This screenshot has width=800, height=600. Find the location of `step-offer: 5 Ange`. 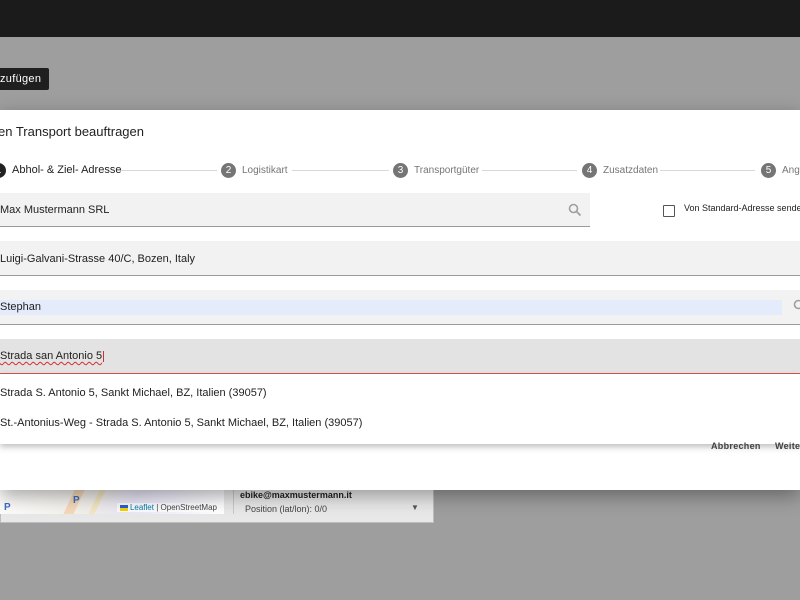

step-offer: 5 Ange is located at coordinates (780, 170).